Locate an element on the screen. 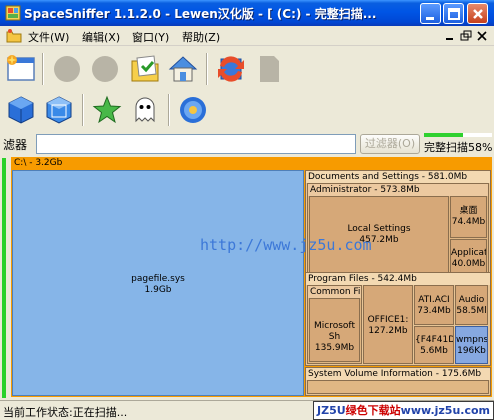  badge-part2: 绿色下载站 is located at coordinates (373, 410).